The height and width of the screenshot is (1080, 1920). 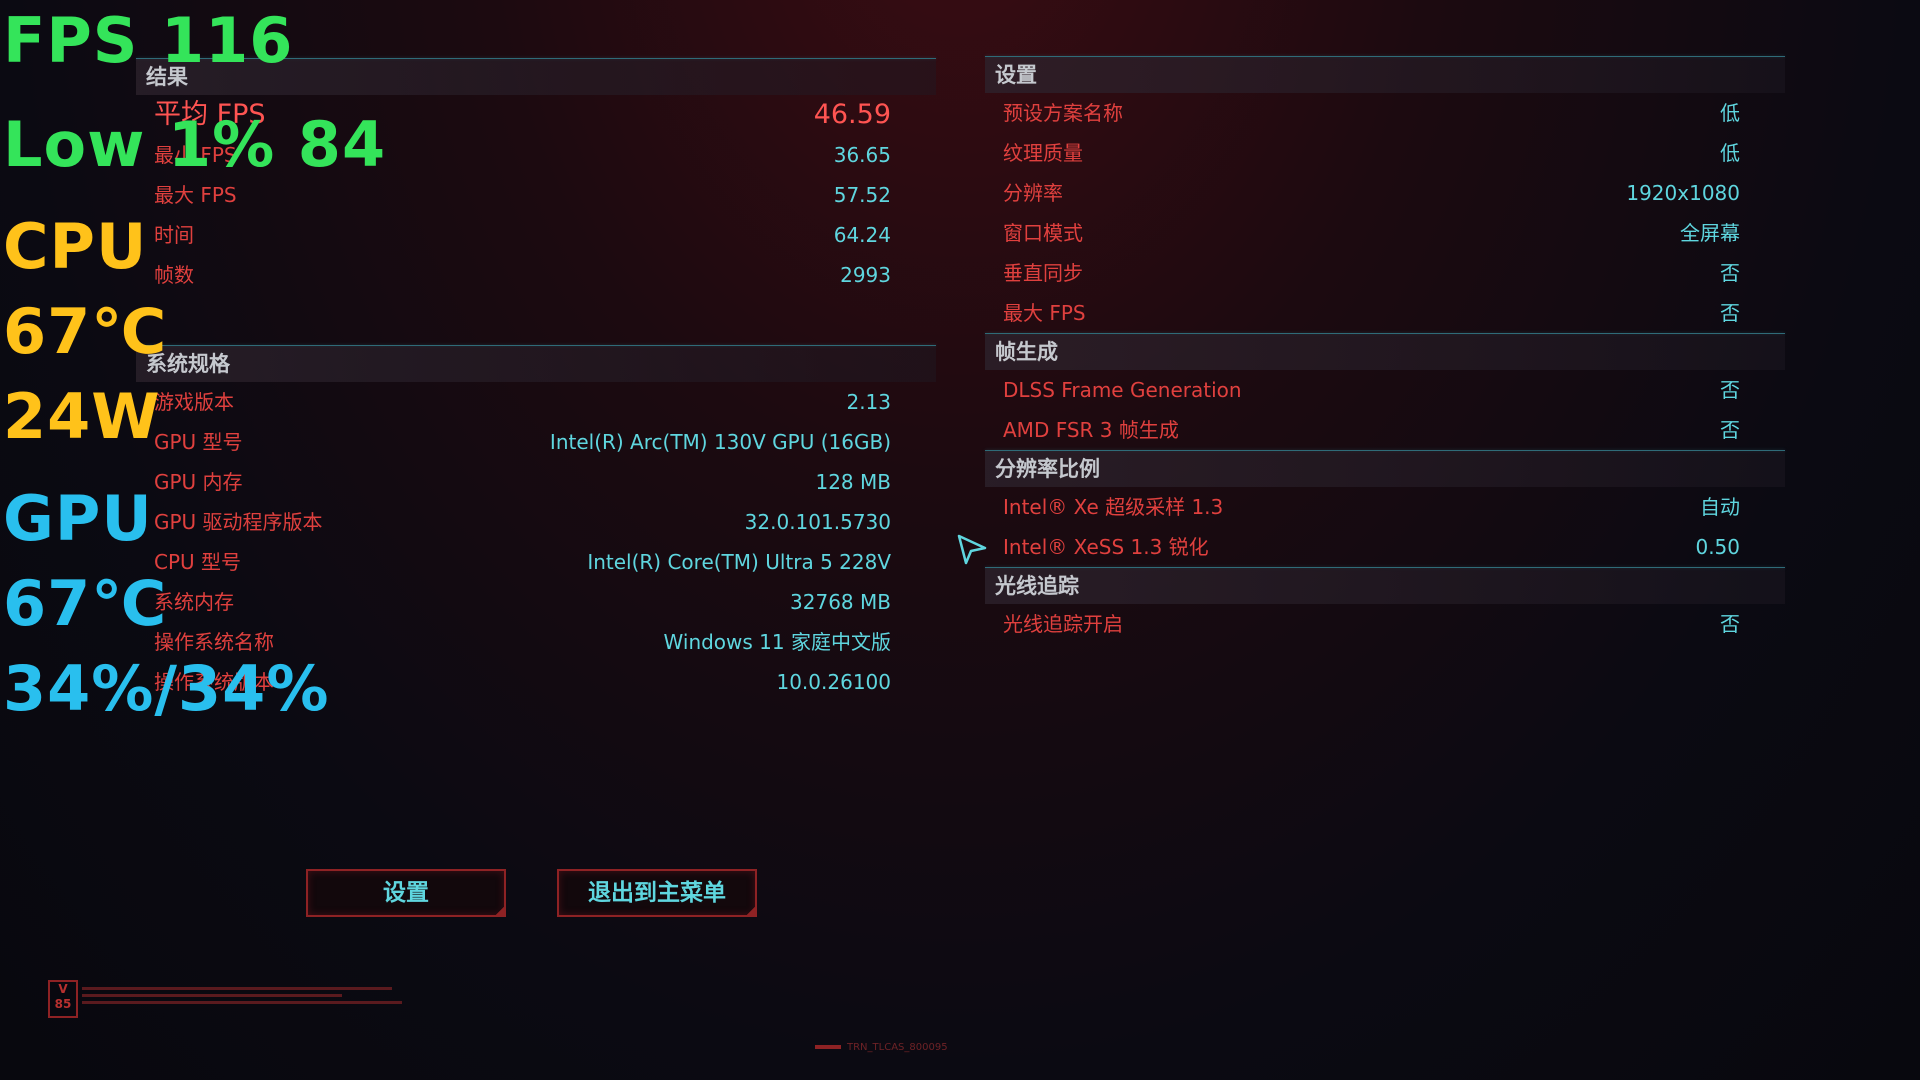 What do you see at coordinates (536, 275) in the screenshot?
I see `result-row-frames: 帧数 2993` at bounding box center [536, 275].